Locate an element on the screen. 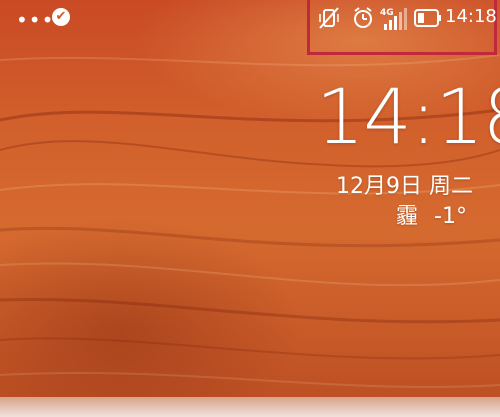  weather-info: 霾 -1° is located at coordinates (431, 214).